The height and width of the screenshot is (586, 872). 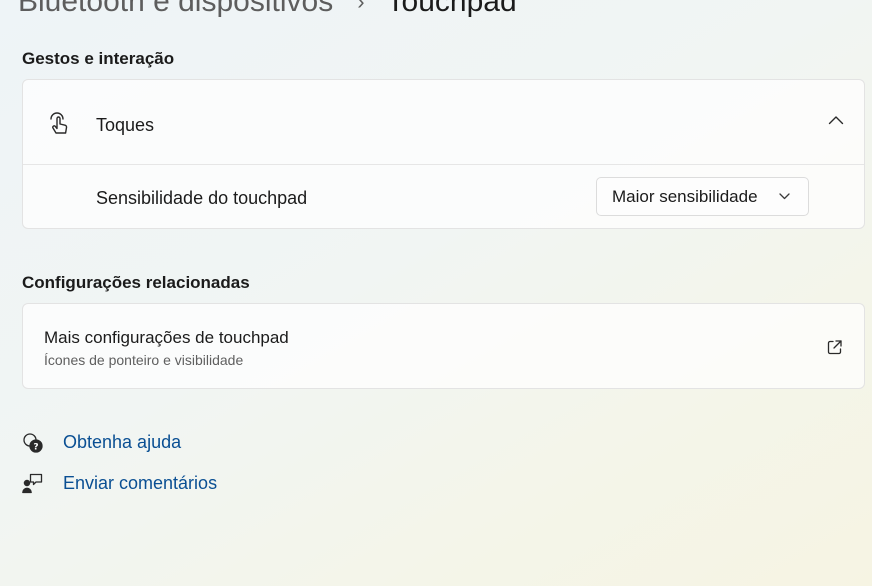 I want to click on section-title-gestures: Gestos e interação, so click(x=98, y=58).